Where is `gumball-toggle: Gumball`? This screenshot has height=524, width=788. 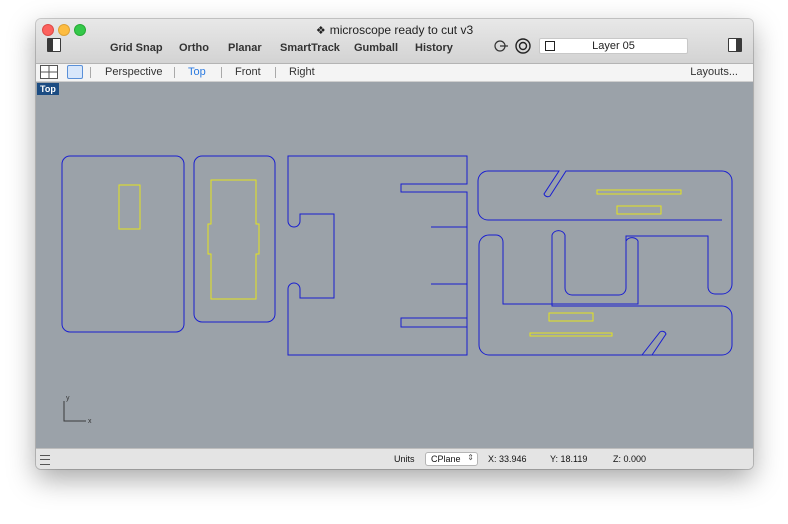 gumball-toggle: Gumball is located at coordinates (376, 48).